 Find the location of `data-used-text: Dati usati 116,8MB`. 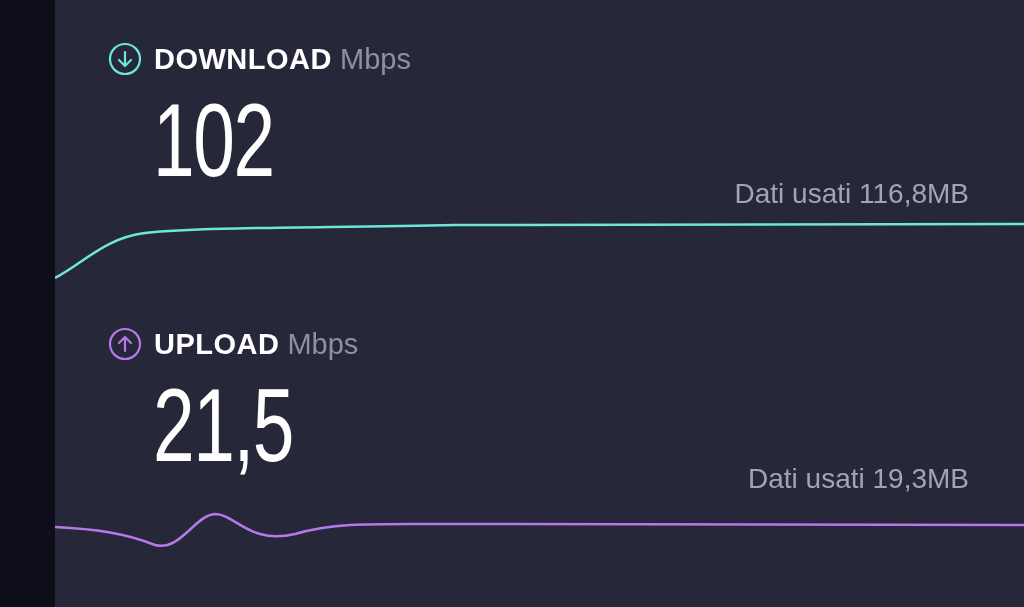

data-used-text: Dati usati 116,8MB is located at coordinates (851, 194).